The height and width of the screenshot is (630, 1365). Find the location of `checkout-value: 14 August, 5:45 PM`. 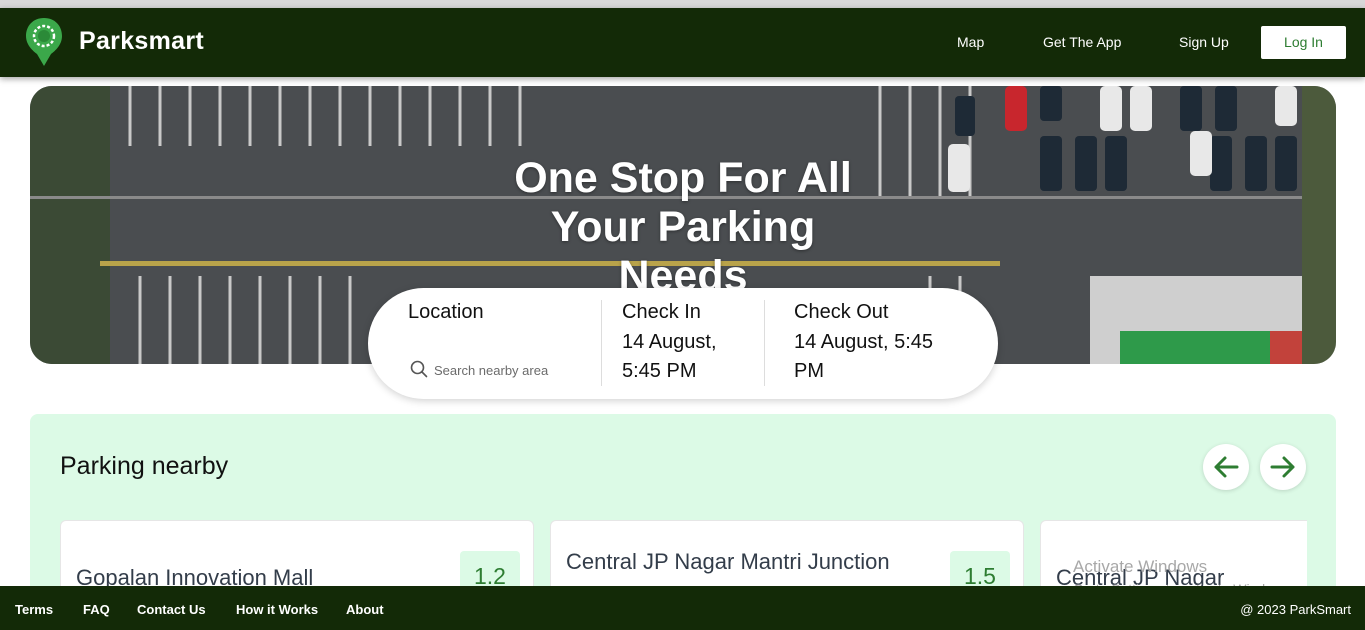

checkout-value: 14 August, 5:45 PM is located at coordinates (874, 357).